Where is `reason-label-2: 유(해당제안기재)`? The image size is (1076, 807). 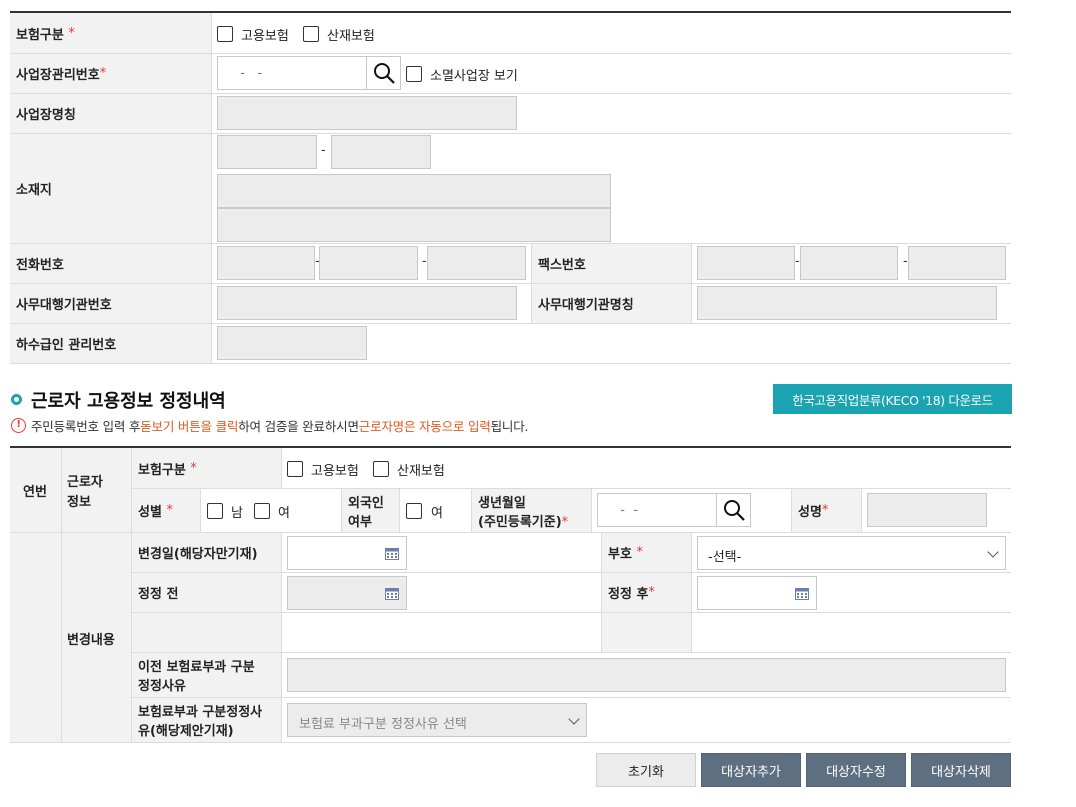 reason-label-2: 유(해당제안기재) is located at coordinates (186, 731).